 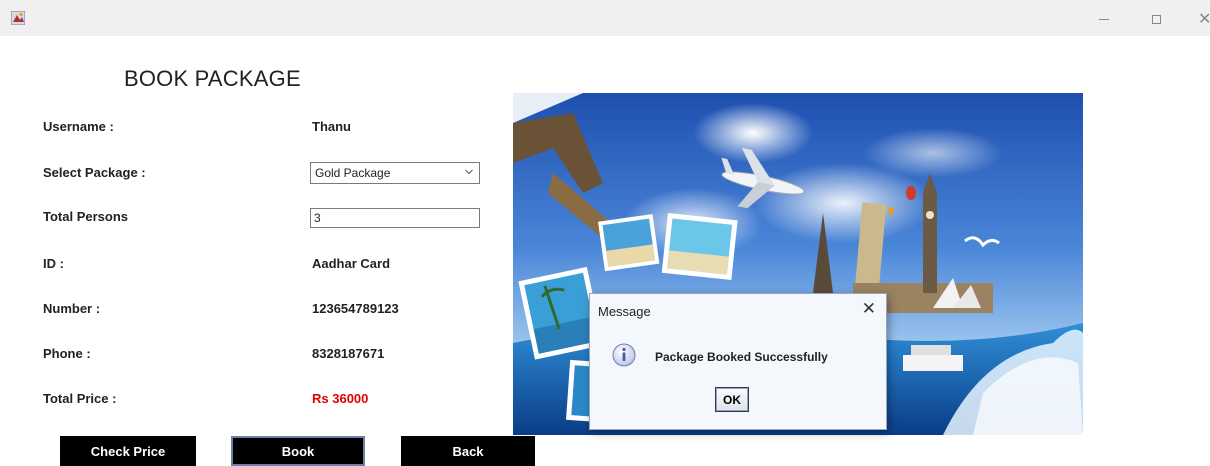 I want to click on minimize-icon, so click(x=1104, y=19).